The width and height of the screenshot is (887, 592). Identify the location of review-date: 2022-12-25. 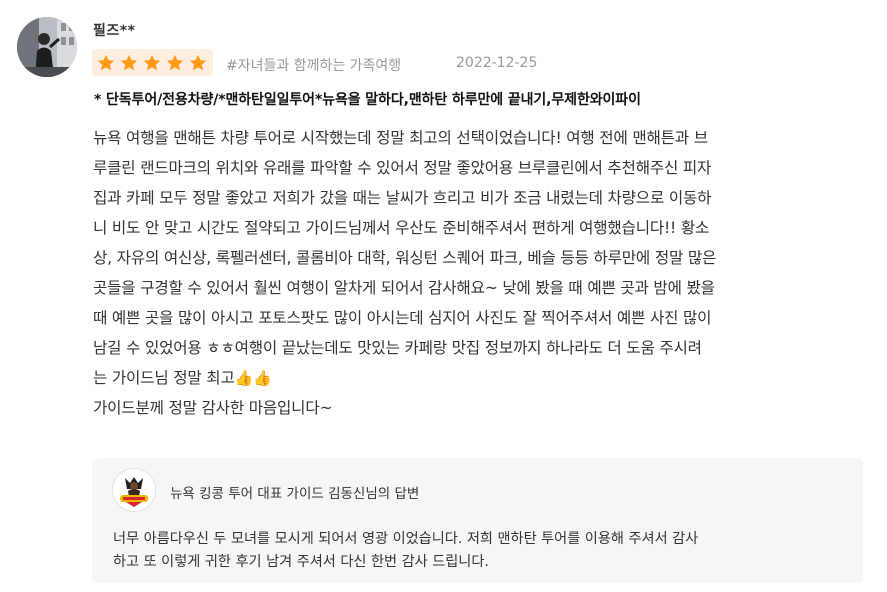
(497, 63).